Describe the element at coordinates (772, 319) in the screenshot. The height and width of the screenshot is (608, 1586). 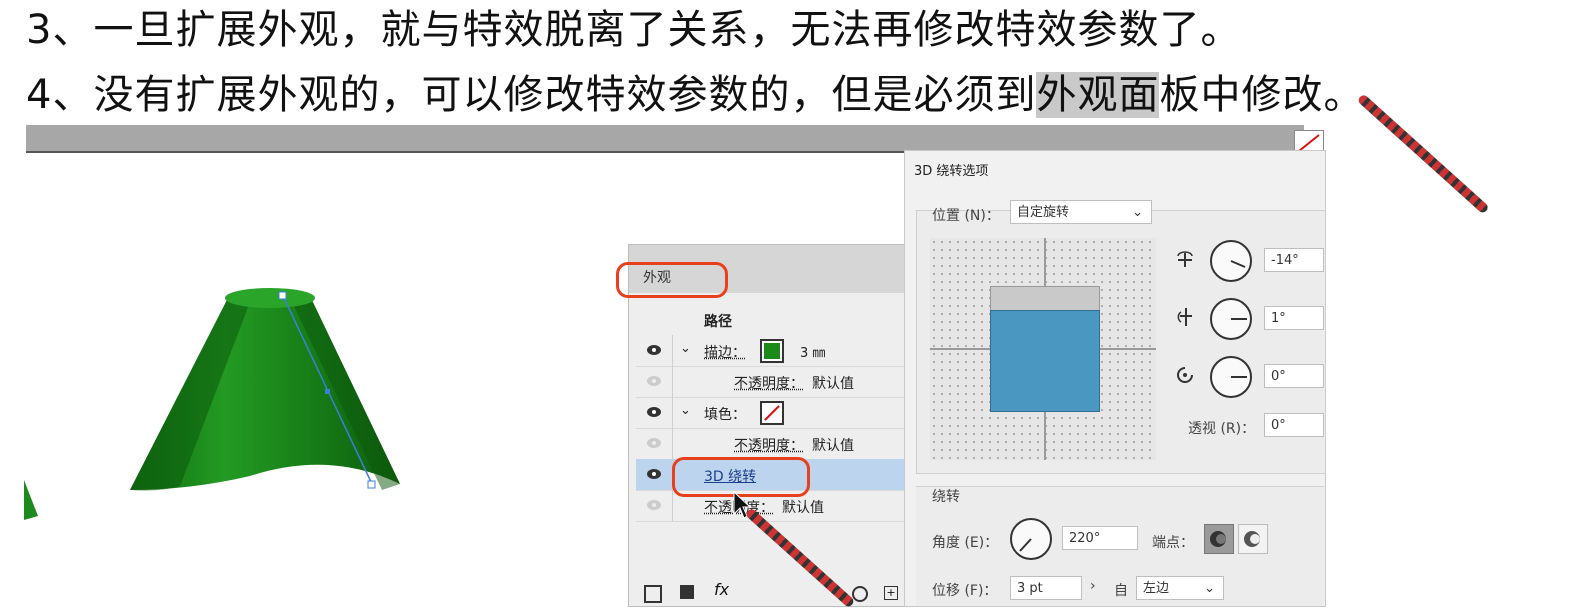
I see `appearance-row-path: 路径` at that location.